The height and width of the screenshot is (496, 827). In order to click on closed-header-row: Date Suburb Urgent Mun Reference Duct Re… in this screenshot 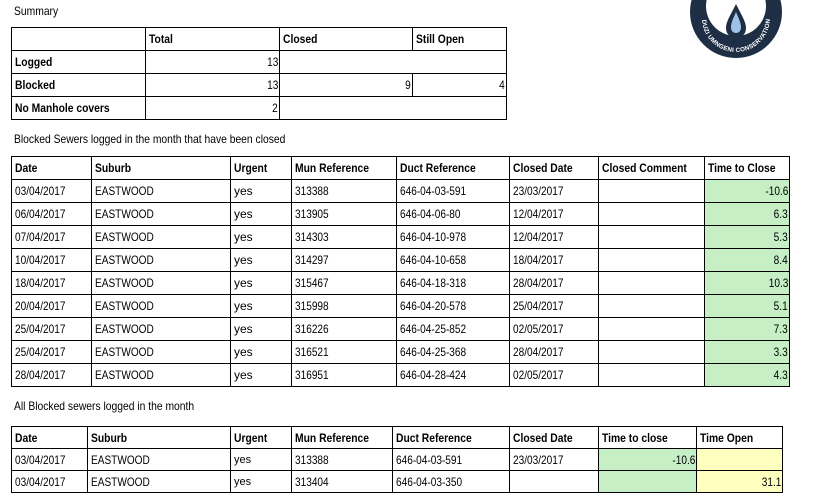, I will do `click(401, 168)`.